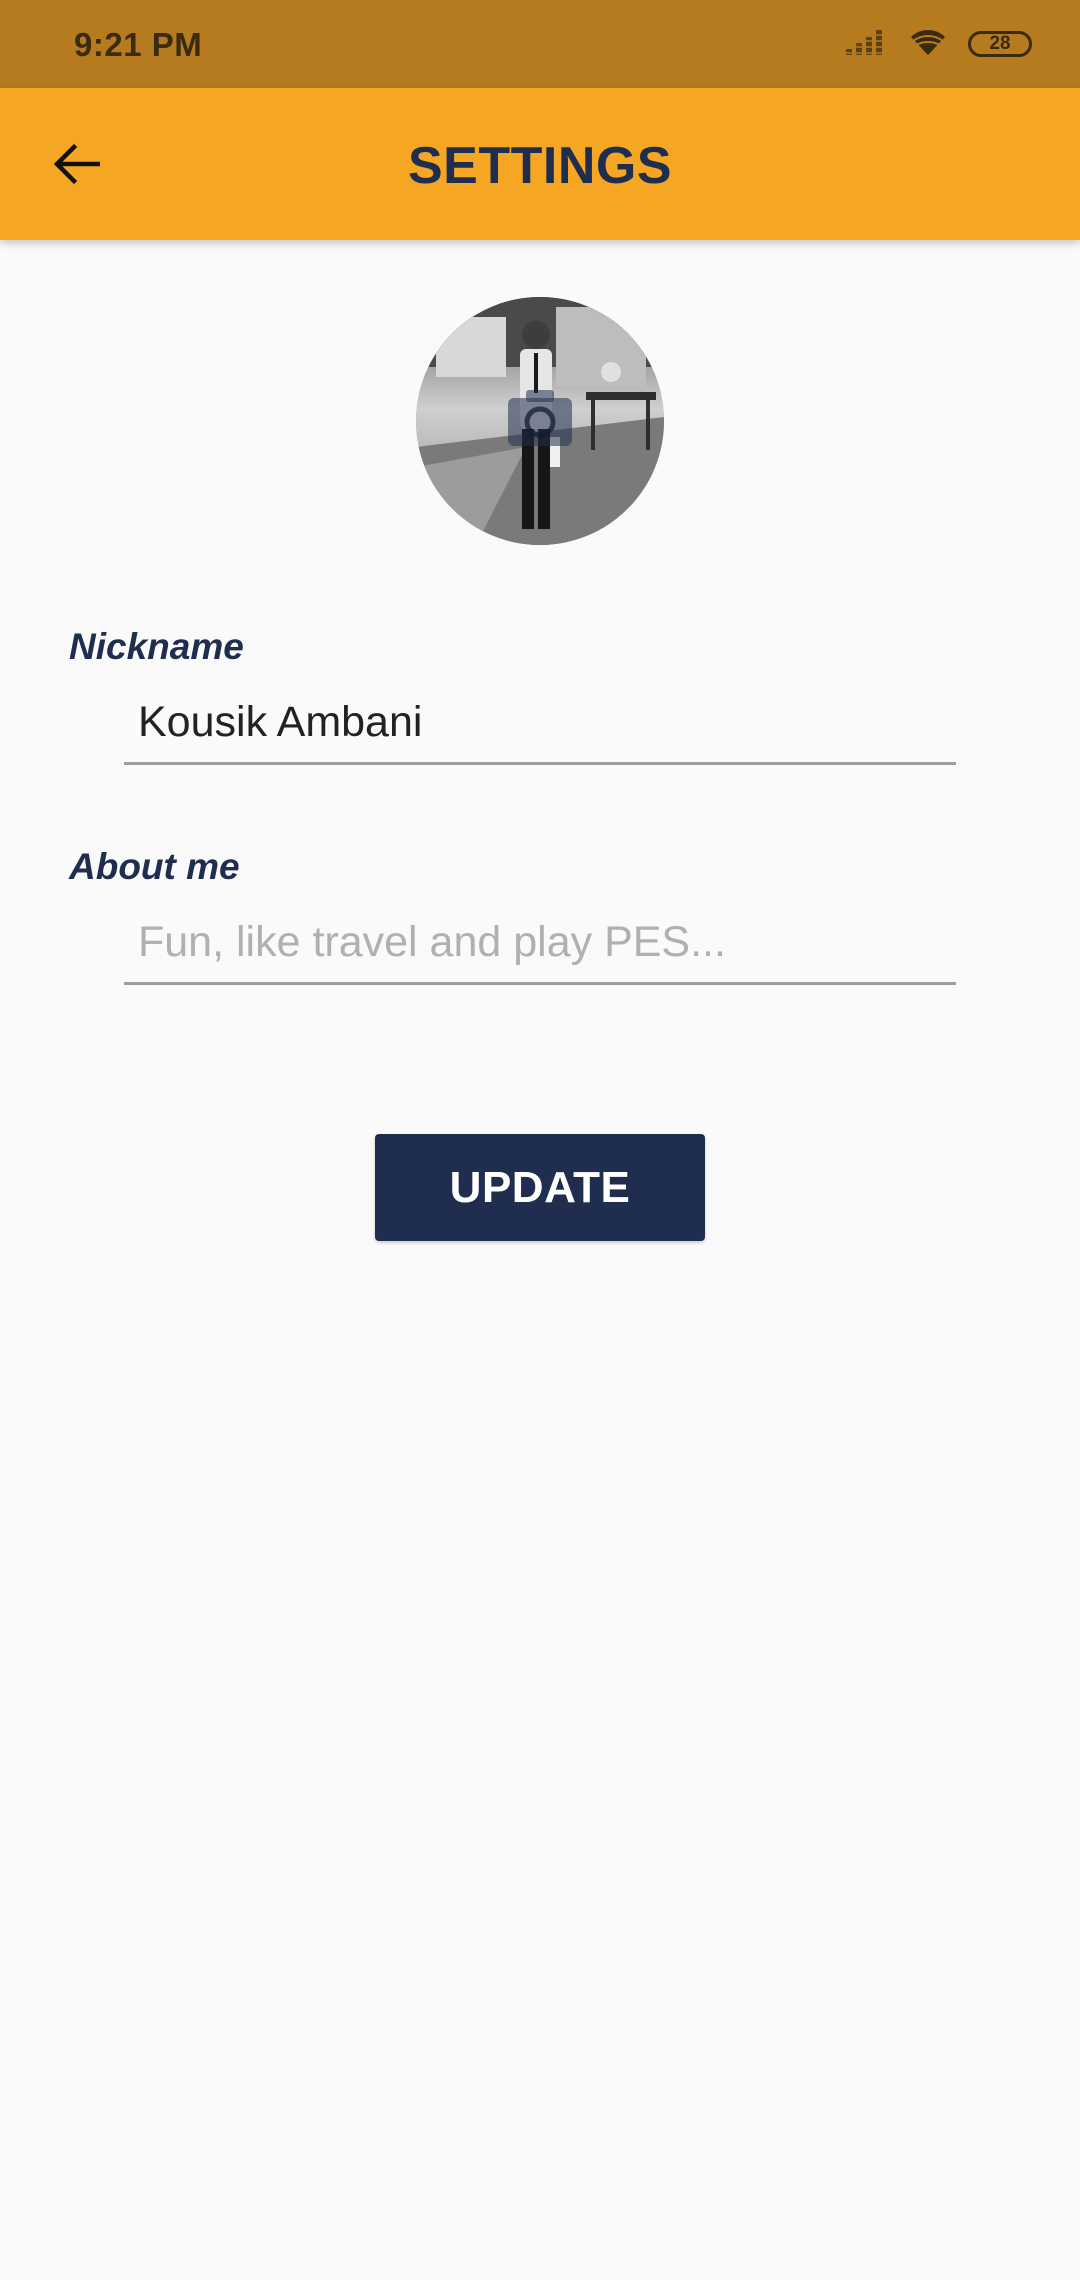  I want to click on nickname-input, so click(538, 722).